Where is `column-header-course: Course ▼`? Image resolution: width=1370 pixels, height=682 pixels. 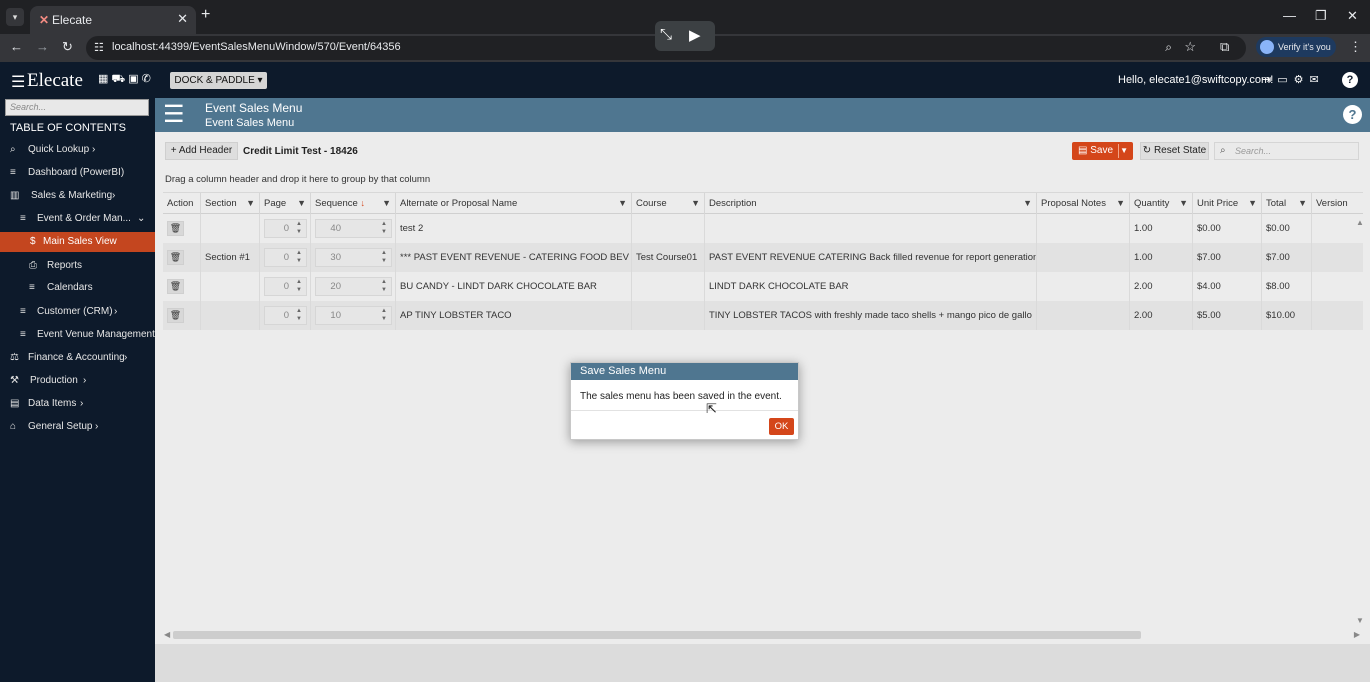 column-header-course: Course ▼ is located at coordinates (667, 204).